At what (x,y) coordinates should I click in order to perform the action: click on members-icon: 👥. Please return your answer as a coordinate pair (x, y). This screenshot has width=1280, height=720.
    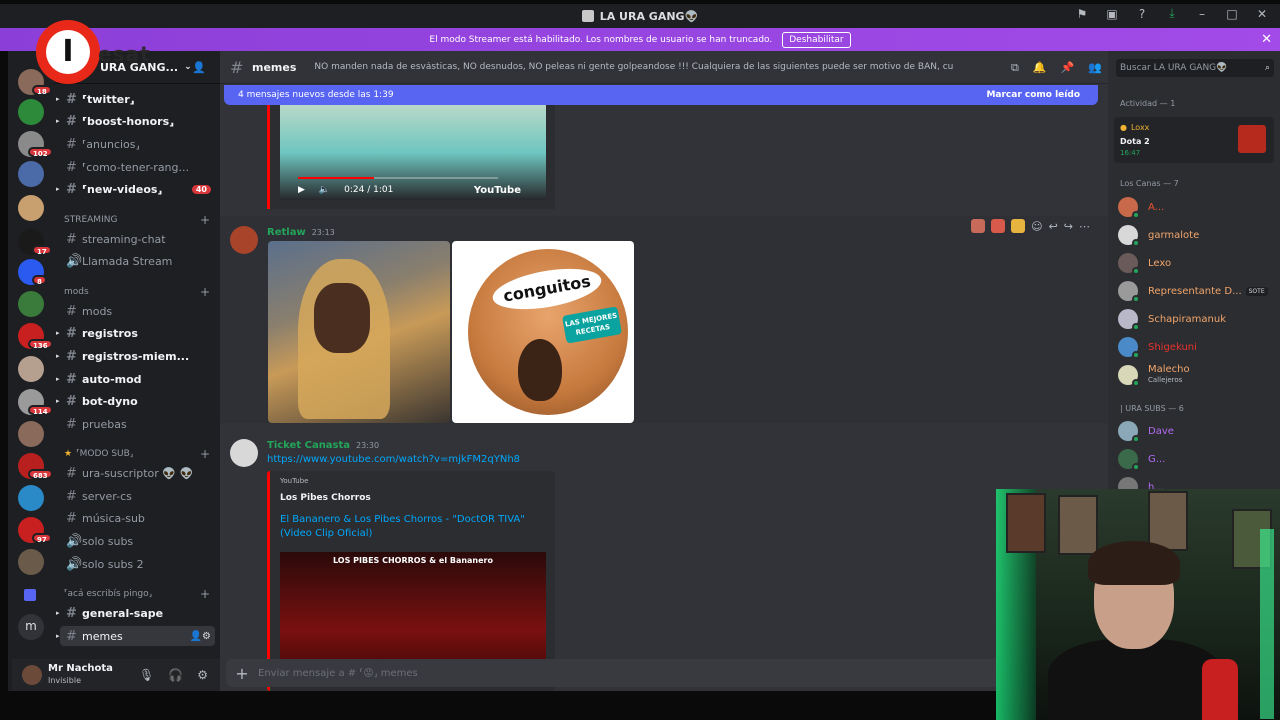
    Looking at the image, I should click on (1095, 68).